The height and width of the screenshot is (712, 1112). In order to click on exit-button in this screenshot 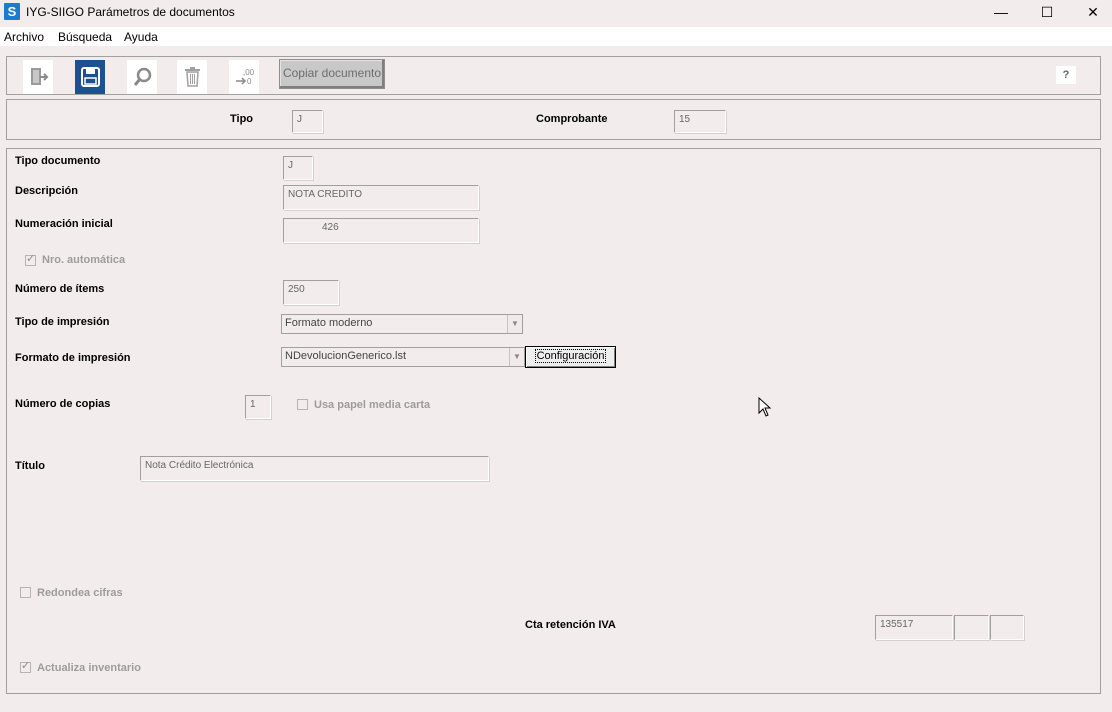, I will do `click(38, 77)`.